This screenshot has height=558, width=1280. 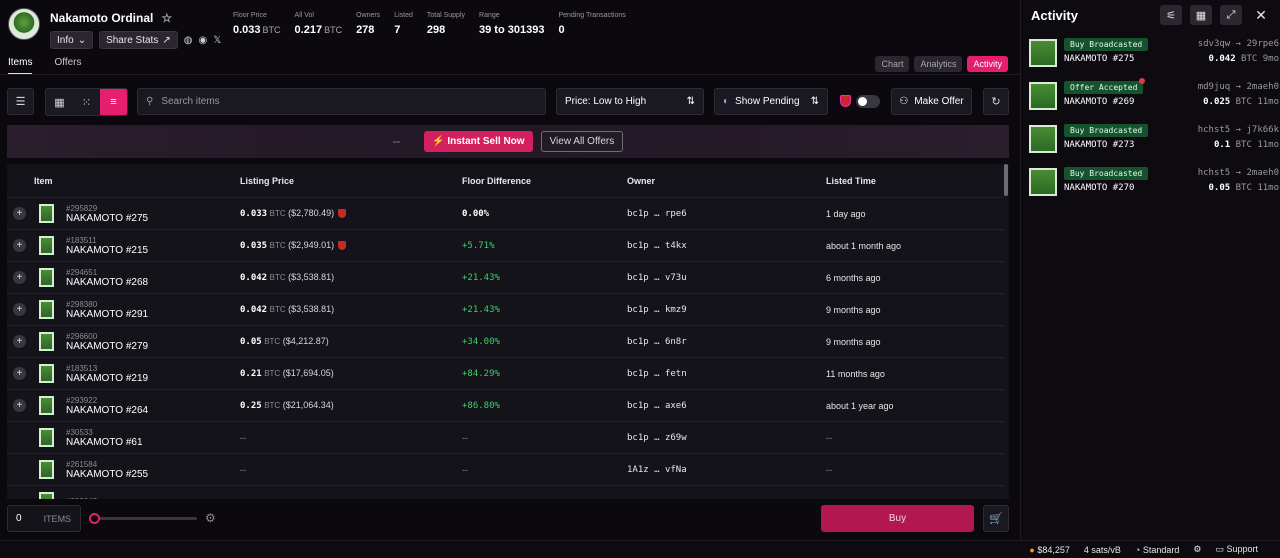 What do you see at coordinates (582, 141) in the screenshot?
I see `view-all-offers-button: View All Offers` at bounding box center [582, 141].